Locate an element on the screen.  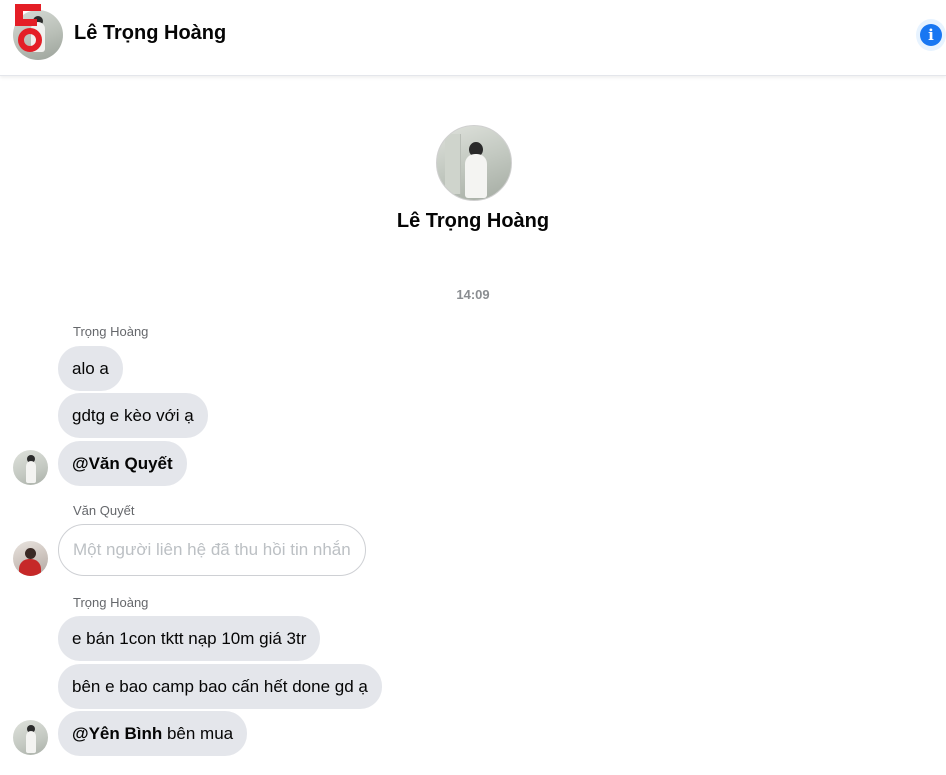
message-text: e bán 1con tktt nạp 10m giá 3tr is located at coordinates (189, 638).